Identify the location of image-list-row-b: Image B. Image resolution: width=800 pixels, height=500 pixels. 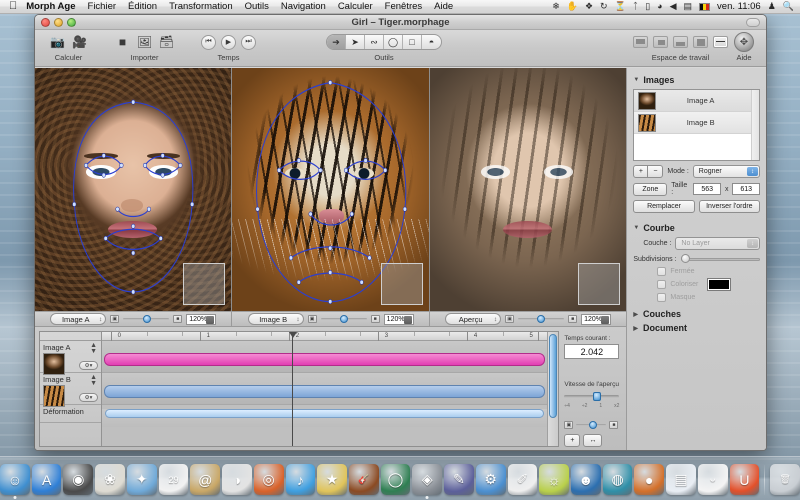
(696, 123).